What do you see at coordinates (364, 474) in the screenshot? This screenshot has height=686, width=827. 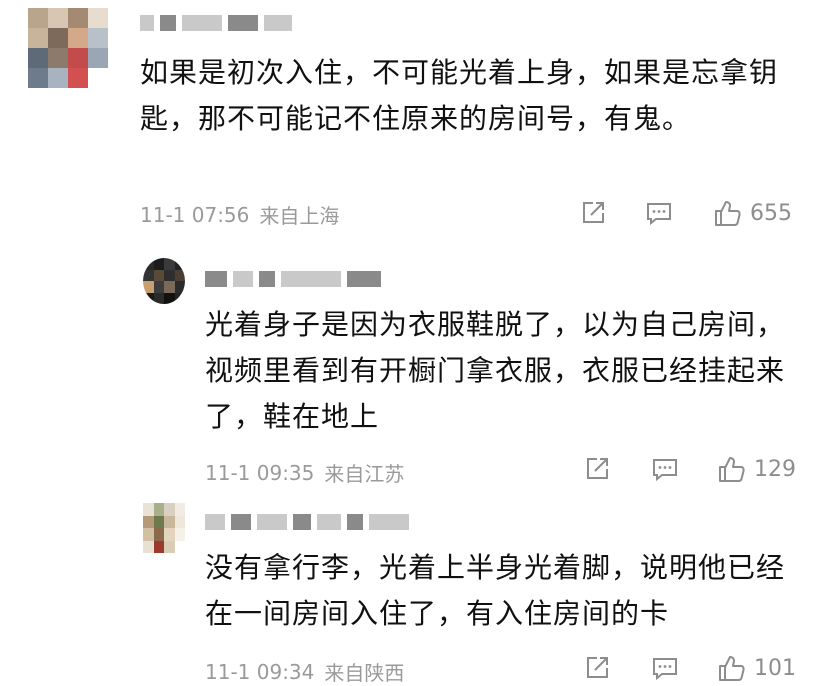 I see `comment-location: 来自江苏` at bounding box center [364, 474].